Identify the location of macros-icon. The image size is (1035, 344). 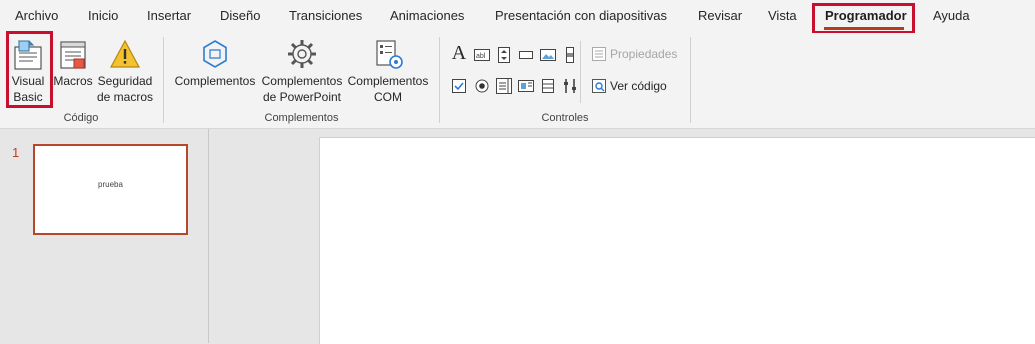
(73, 54).